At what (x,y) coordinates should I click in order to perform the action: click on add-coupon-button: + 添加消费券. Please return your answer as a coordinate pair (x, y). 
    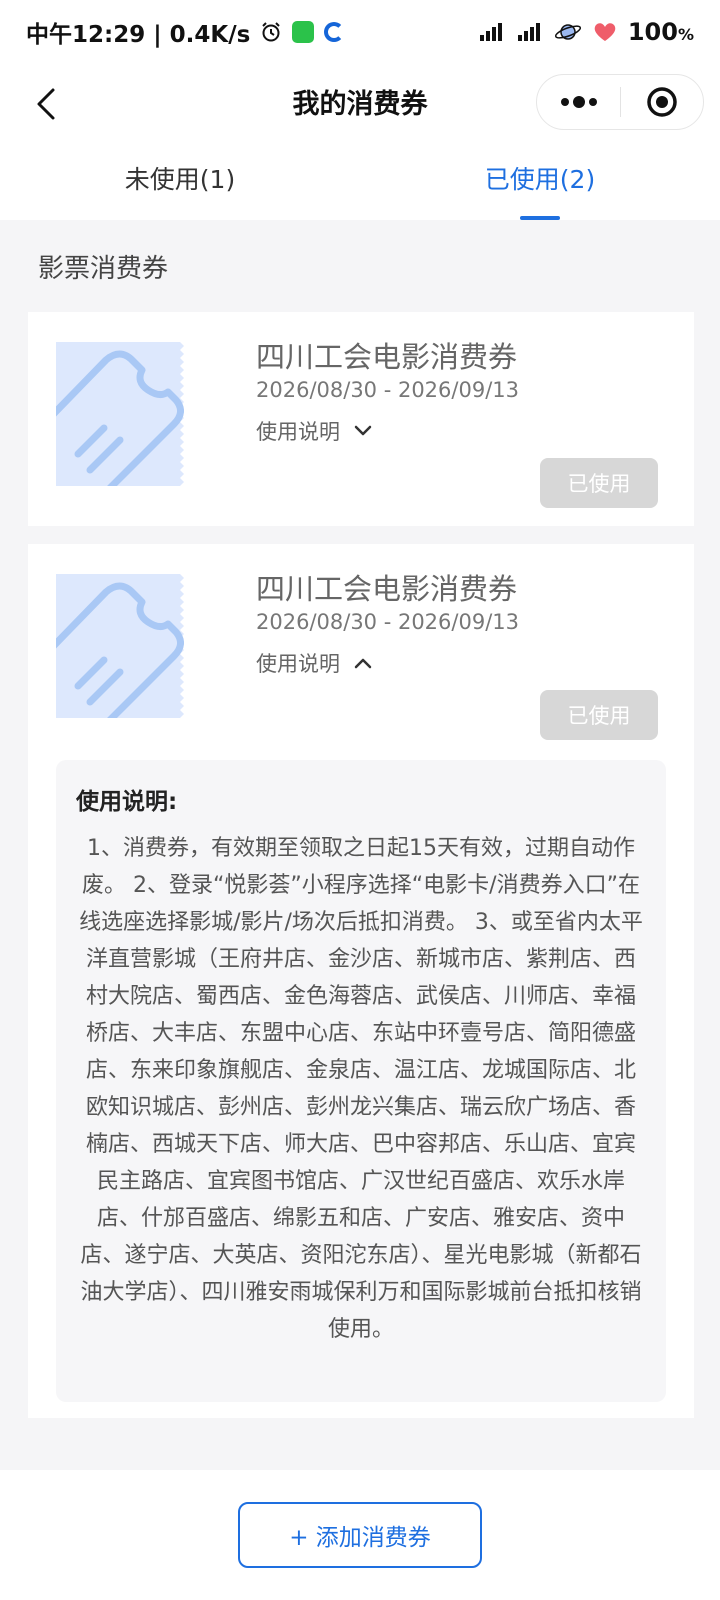
    Looking at the image, I should click on (360, 1535).